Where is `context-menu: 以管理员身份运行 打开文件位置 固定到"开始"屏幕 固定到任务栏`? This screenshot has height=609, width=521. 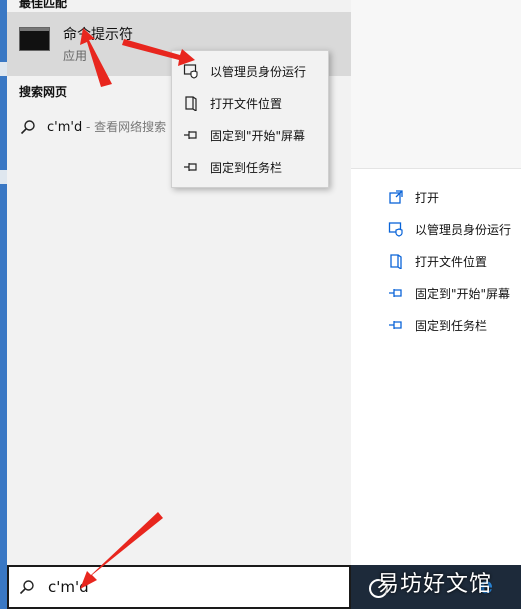 context-menu: 以管理员身份运行 打开文件位置 固定到"开始"屏幕 固定到任务栏 is located at coordinates (250, 119).